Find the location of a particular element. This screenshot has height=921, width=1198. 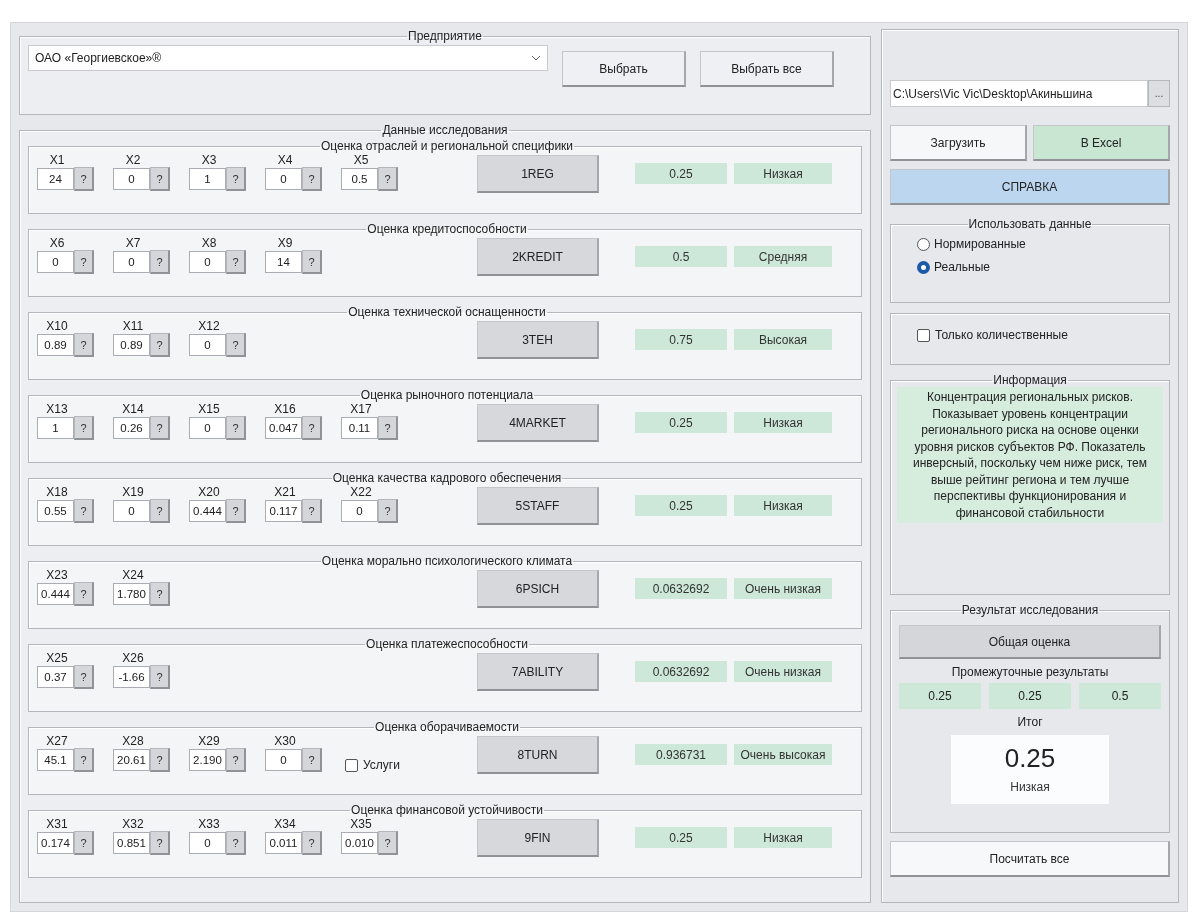

input-field: -1.66 is located at coordinates (131, 677).